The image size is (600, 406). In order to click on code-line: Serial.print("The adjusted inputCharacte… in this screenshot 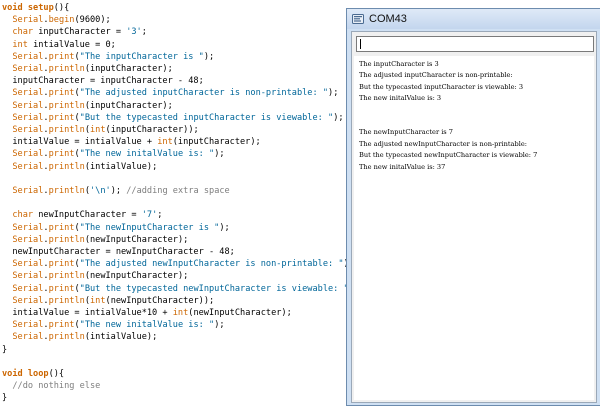, I will do `click(170, 93)`.